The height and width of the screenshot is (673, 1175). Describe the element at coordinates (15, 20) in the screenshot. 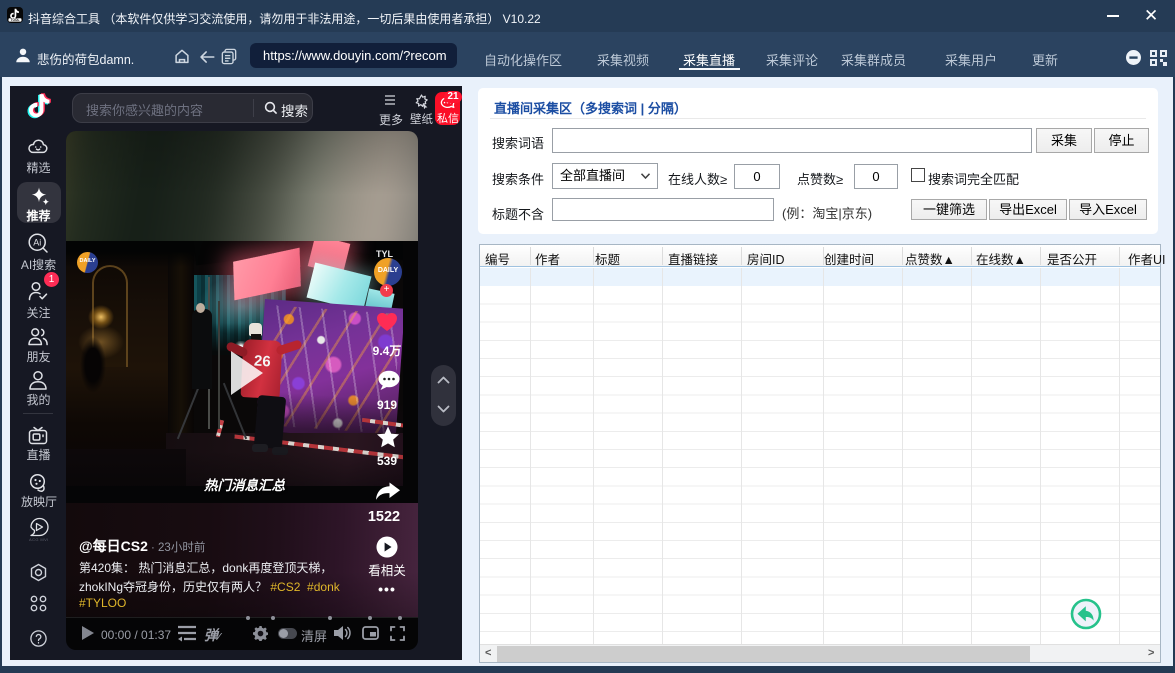

I see `svg-text: TOOL` at that location.